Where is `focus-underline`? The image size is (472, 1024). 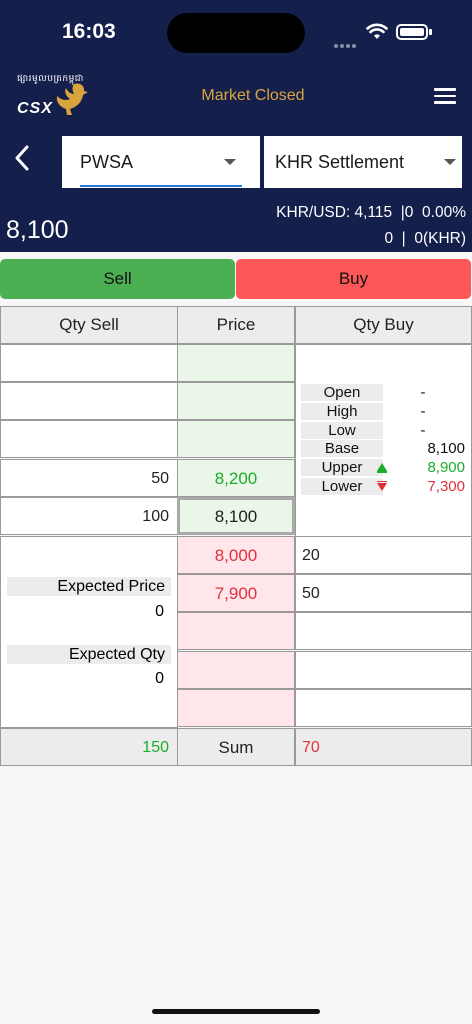 focus-underline is located at coordinates (161, 186).